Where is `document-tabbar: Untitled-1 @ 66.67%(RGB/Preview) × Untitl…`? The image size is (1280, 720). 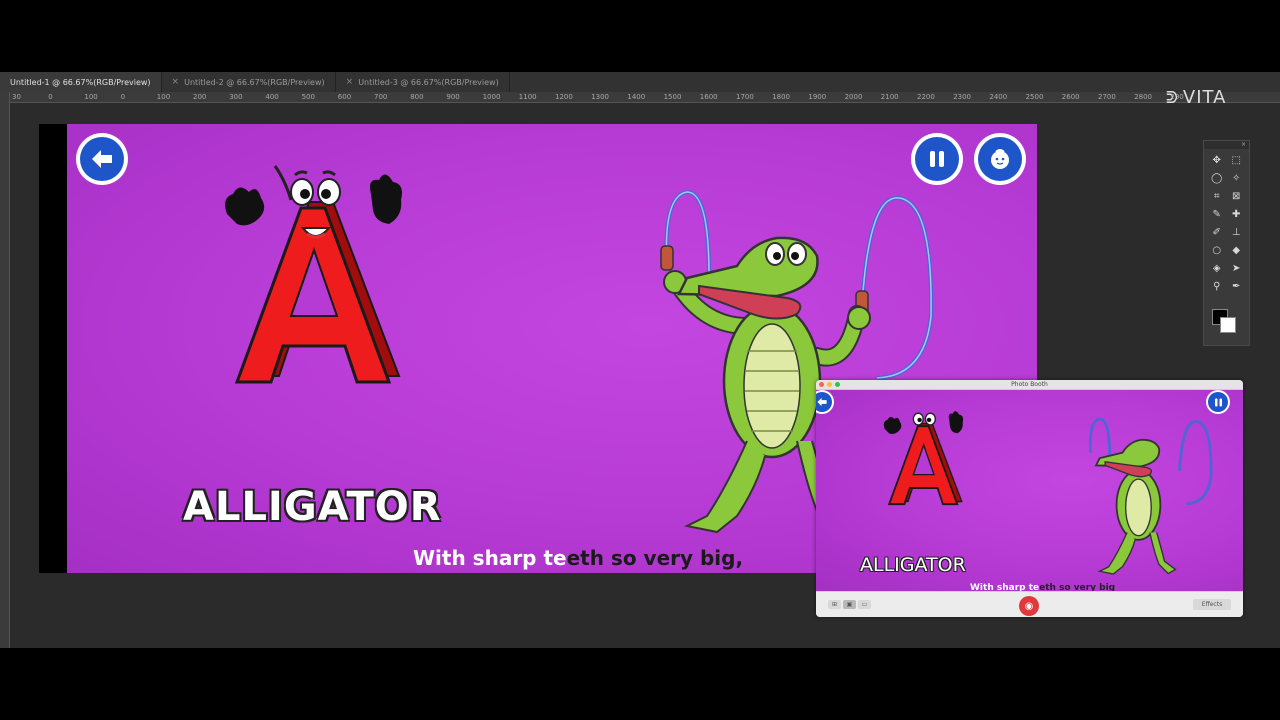 document-tabbar: Untitled-1 @ 66.67%(RGB/Preview) × Untitl… is located at coordinates (640, 82).